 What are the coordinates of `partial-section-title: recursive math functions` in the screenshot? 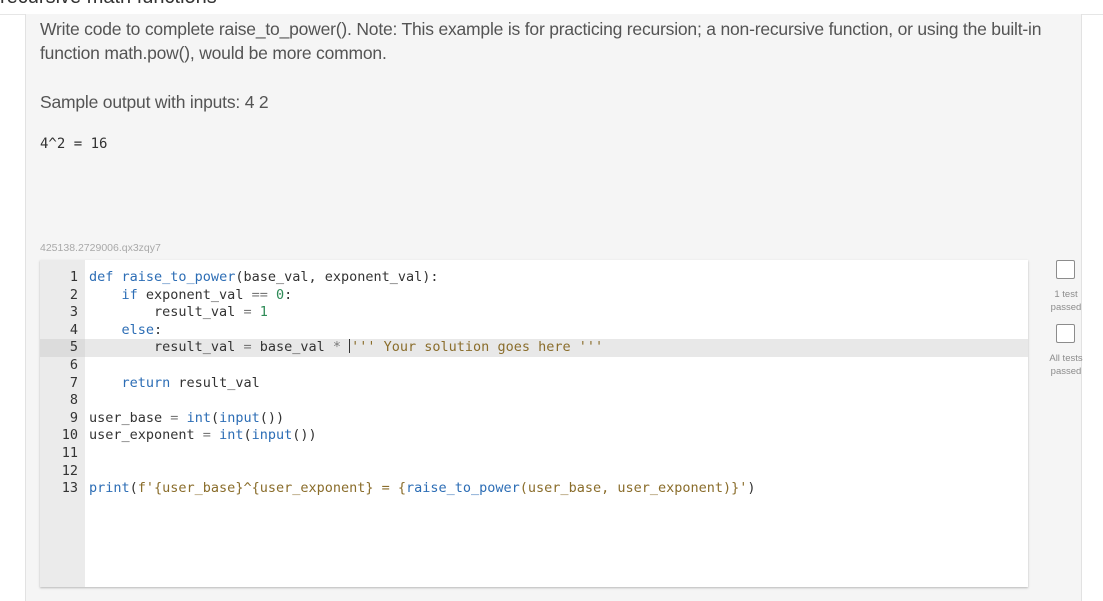 It's located at (108, 4).